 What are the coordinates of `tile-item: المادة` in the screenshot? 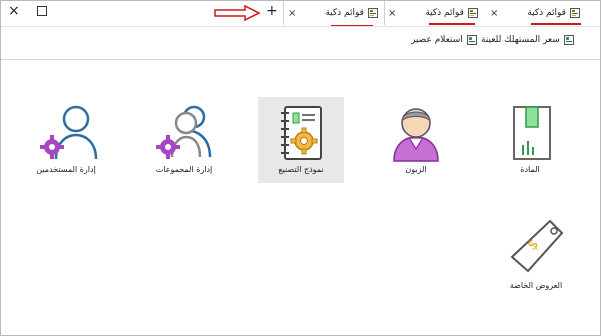 It's located at (530, 140).